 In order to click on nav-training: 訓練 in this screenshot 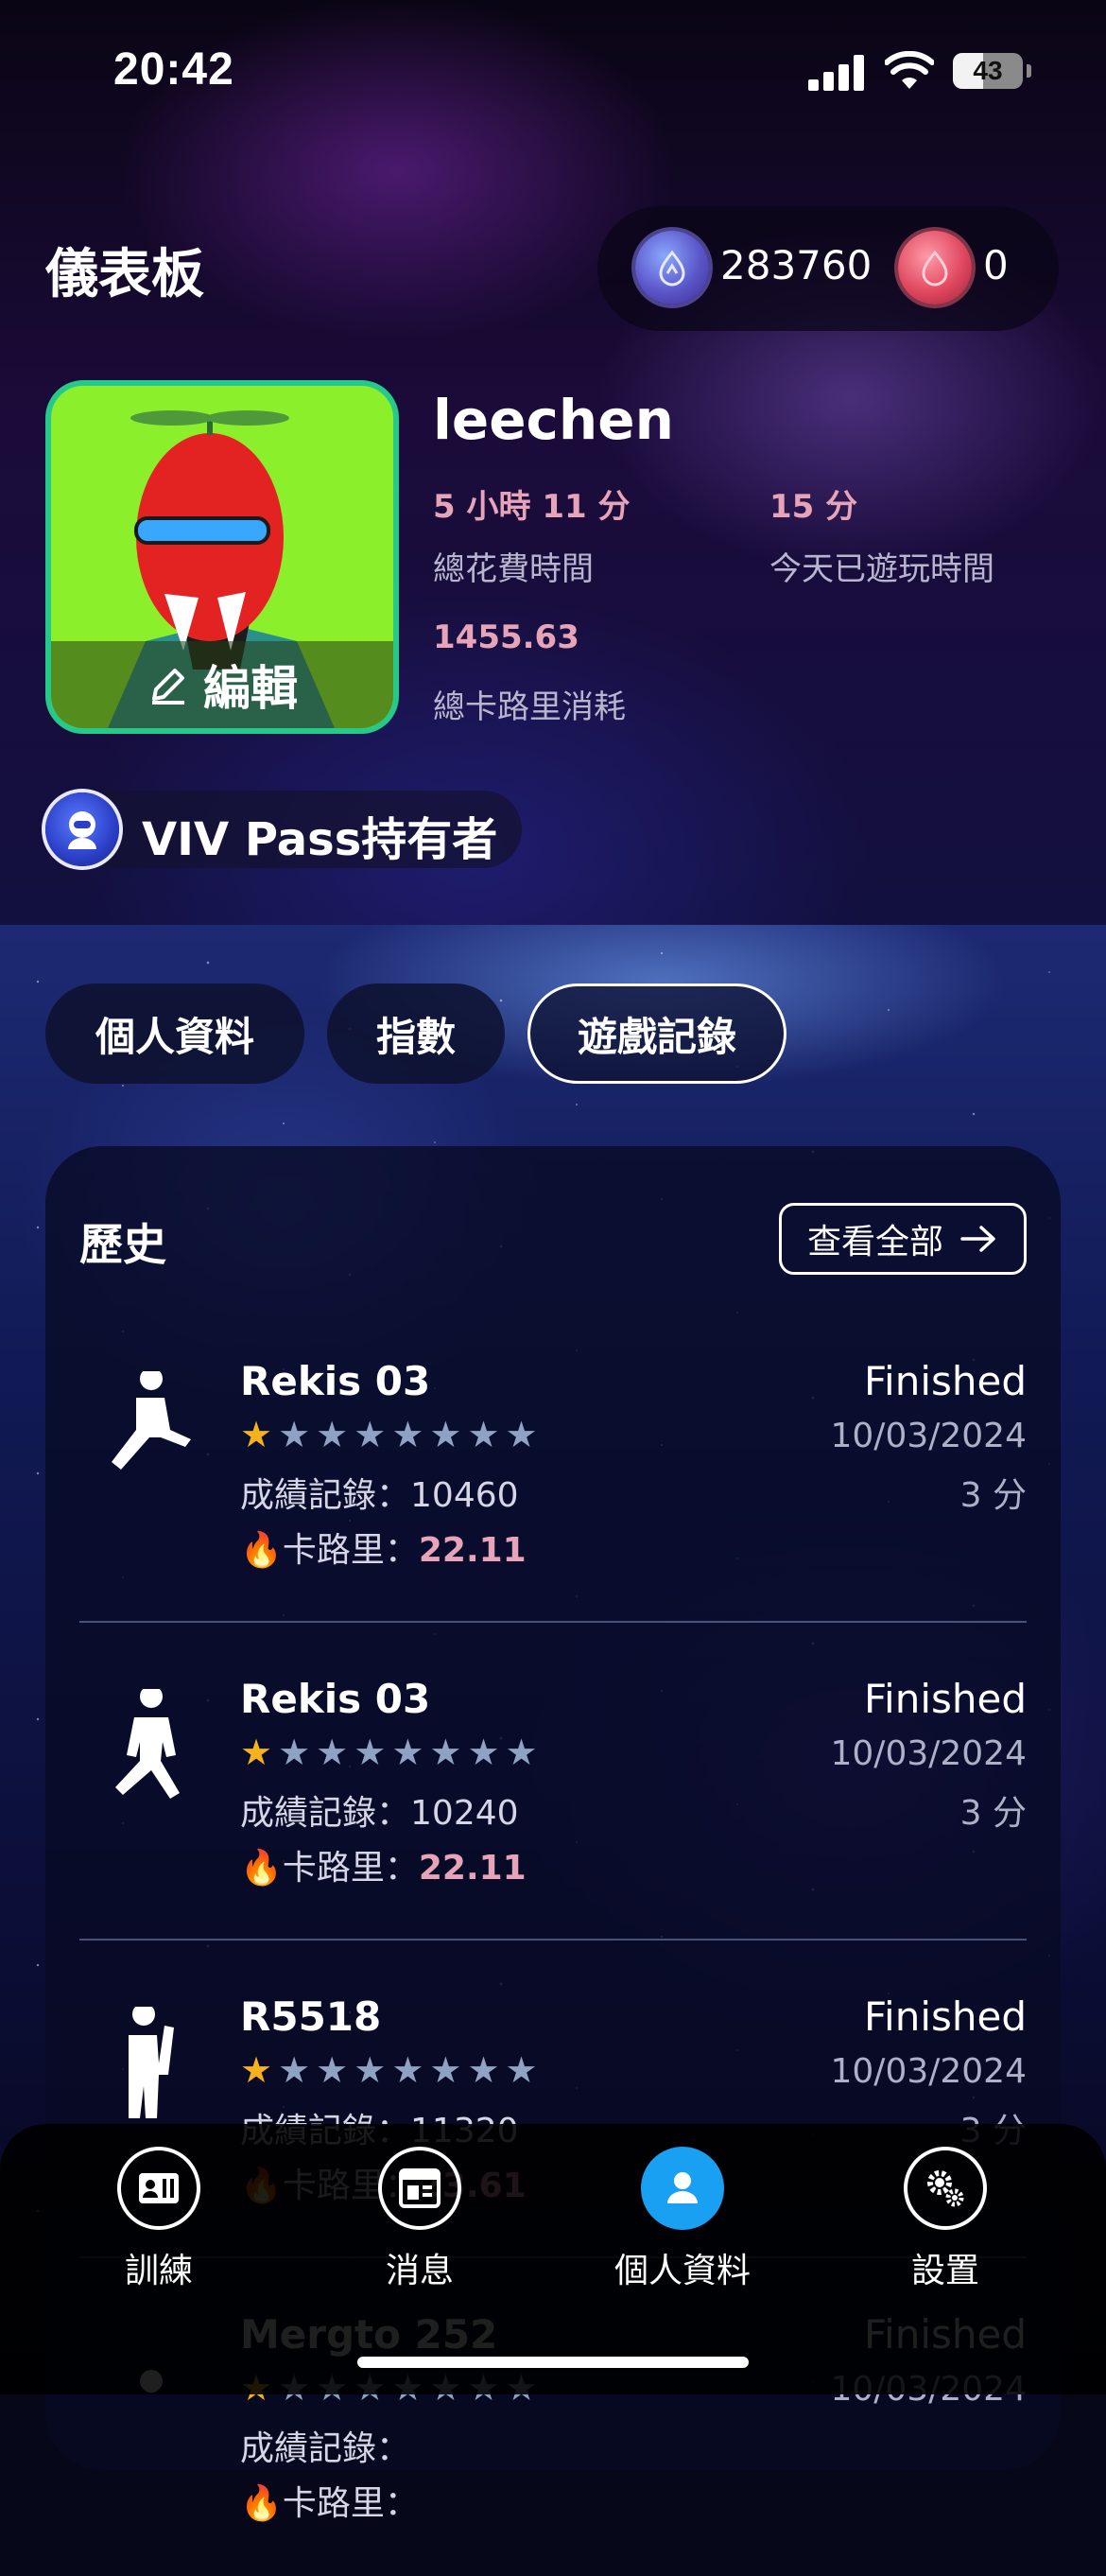, I will do `click(159, 2218)`.